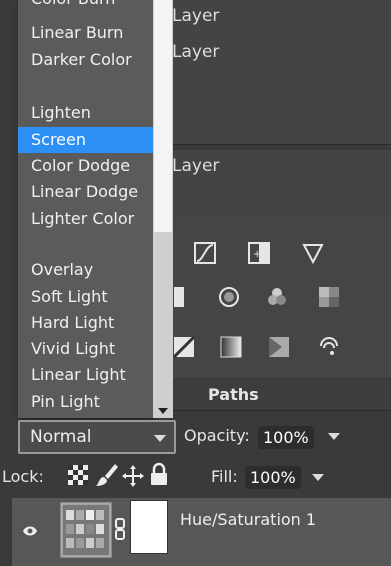 The height and width of the screenshot is (566, 391). I want to click on tab-paths: Paths, so click(233, 395).